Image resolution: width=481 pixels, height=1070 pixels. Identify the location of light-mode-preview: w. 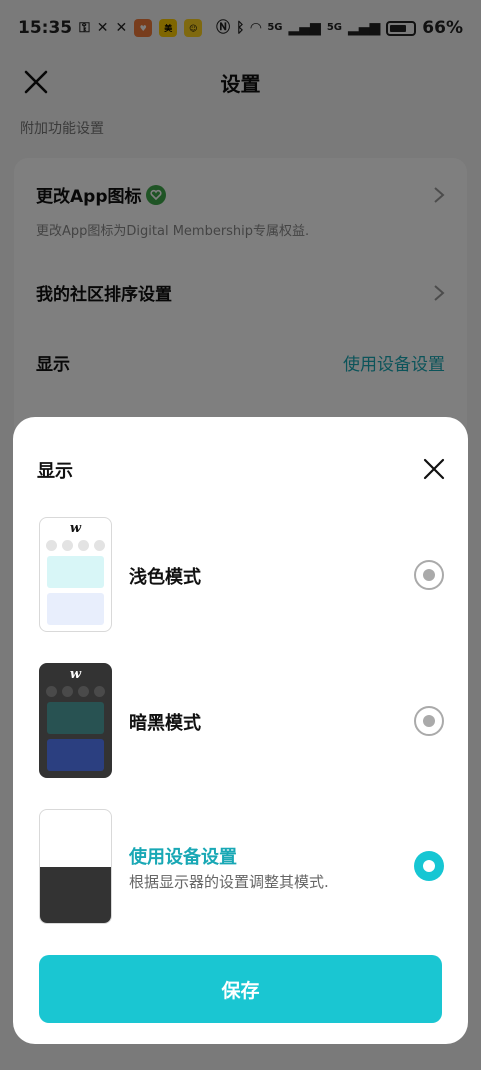
(75, 574).